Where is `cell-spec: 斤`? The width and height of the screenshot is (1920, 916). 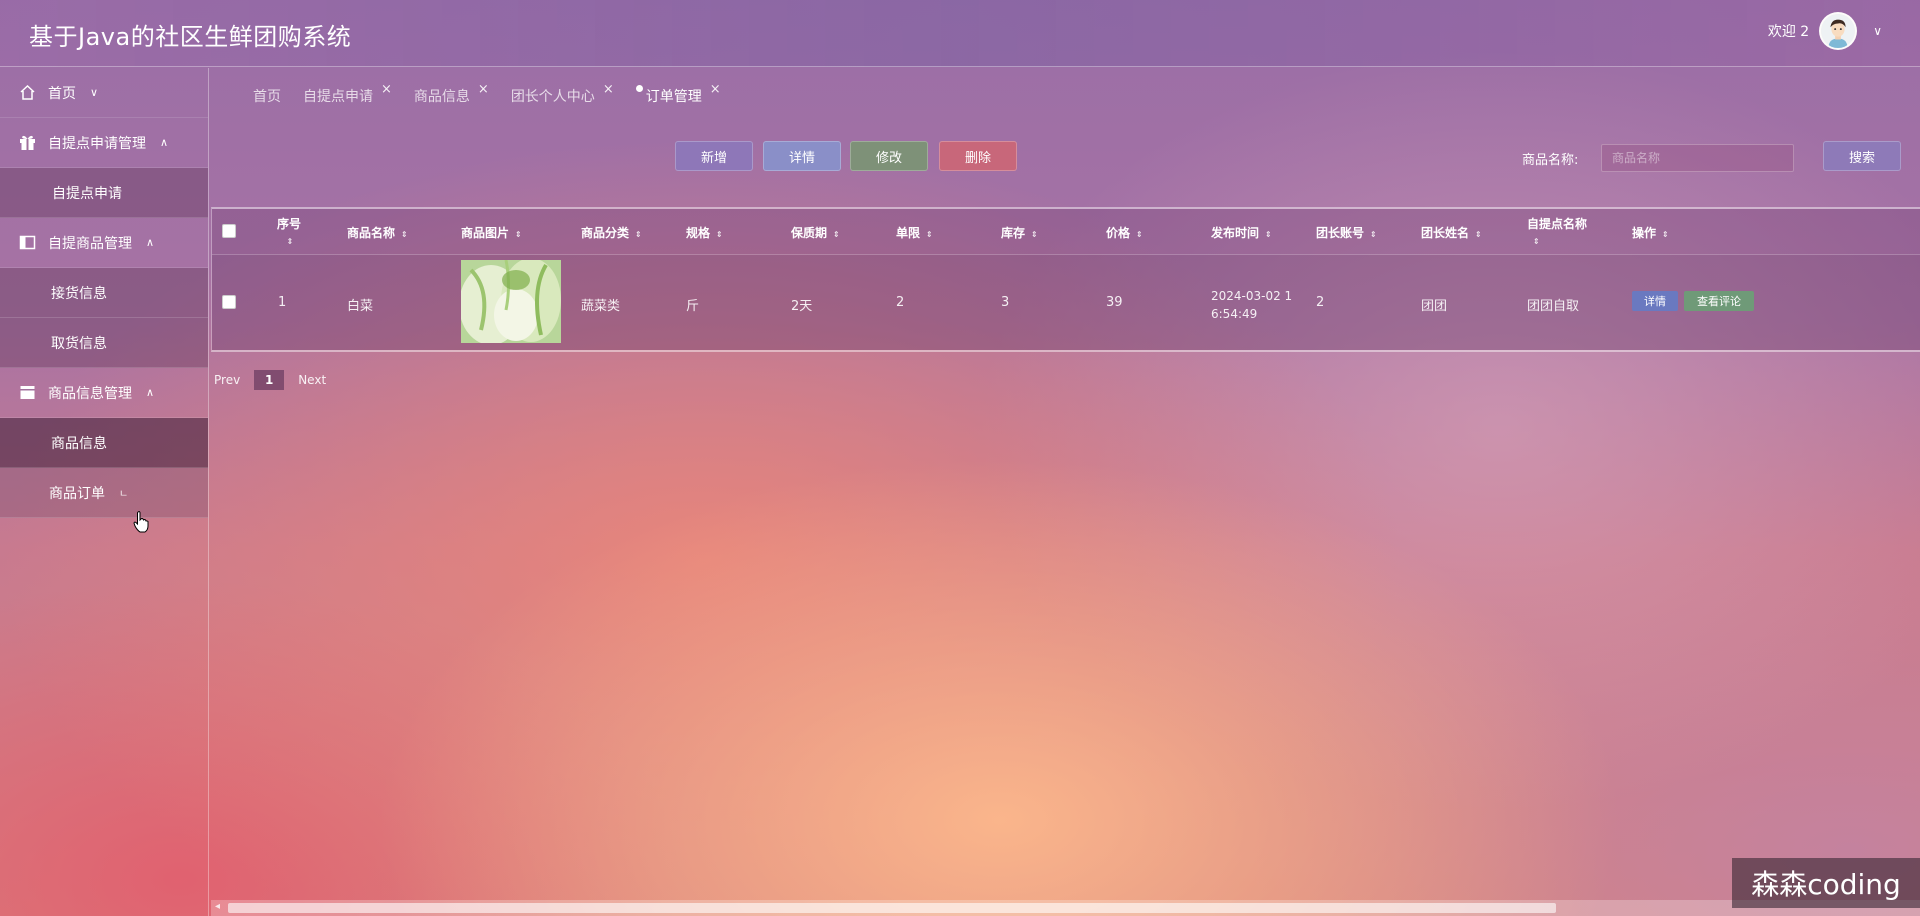
cell-spec: 斤 is located at coordinates (693, 306).